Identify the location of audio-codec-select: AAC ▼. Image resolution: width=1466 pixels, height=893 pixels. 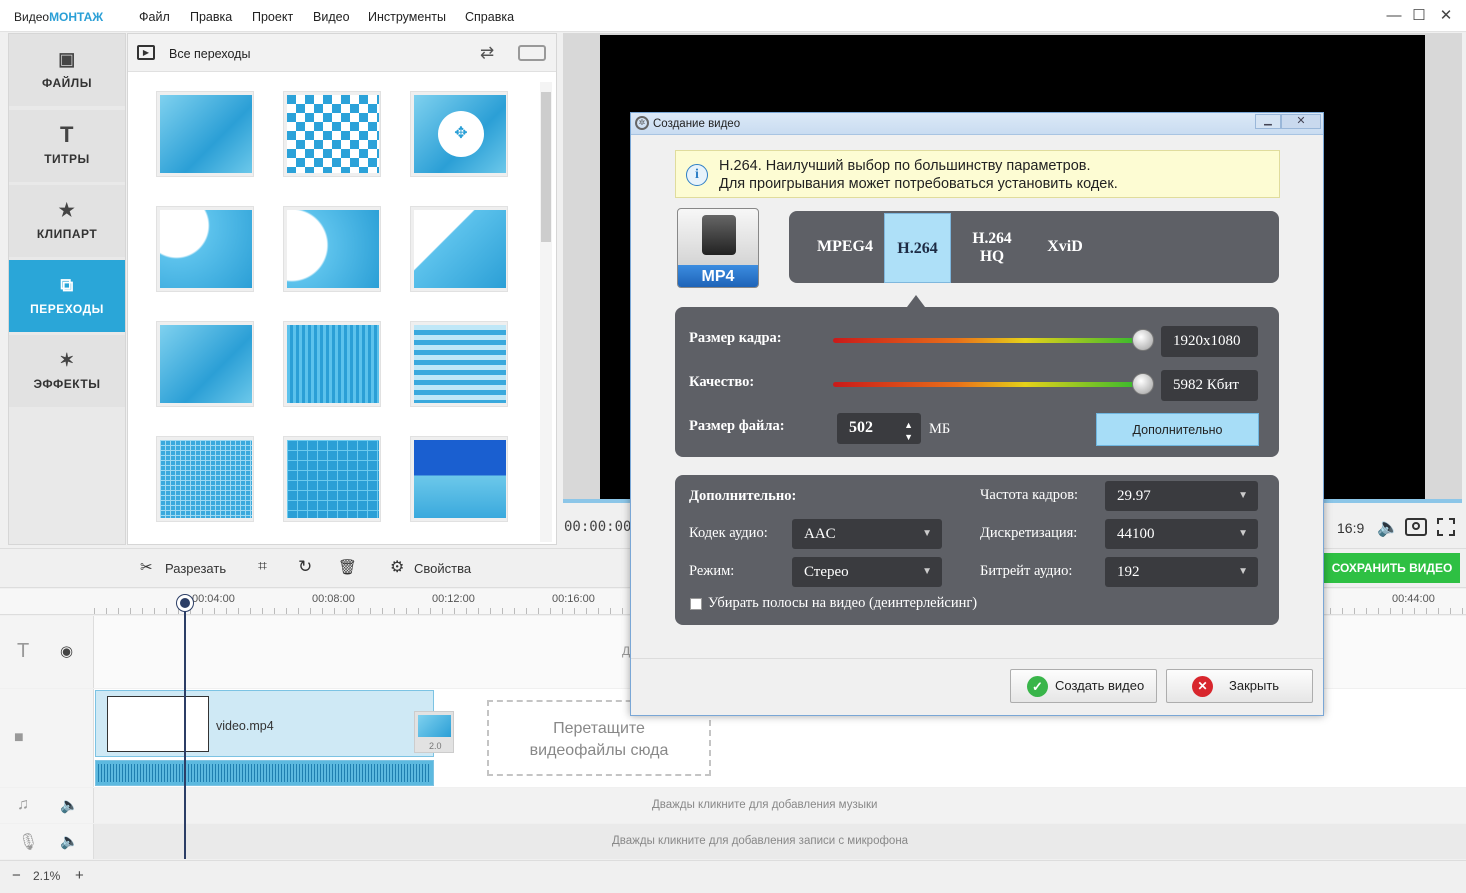
(867, 534).